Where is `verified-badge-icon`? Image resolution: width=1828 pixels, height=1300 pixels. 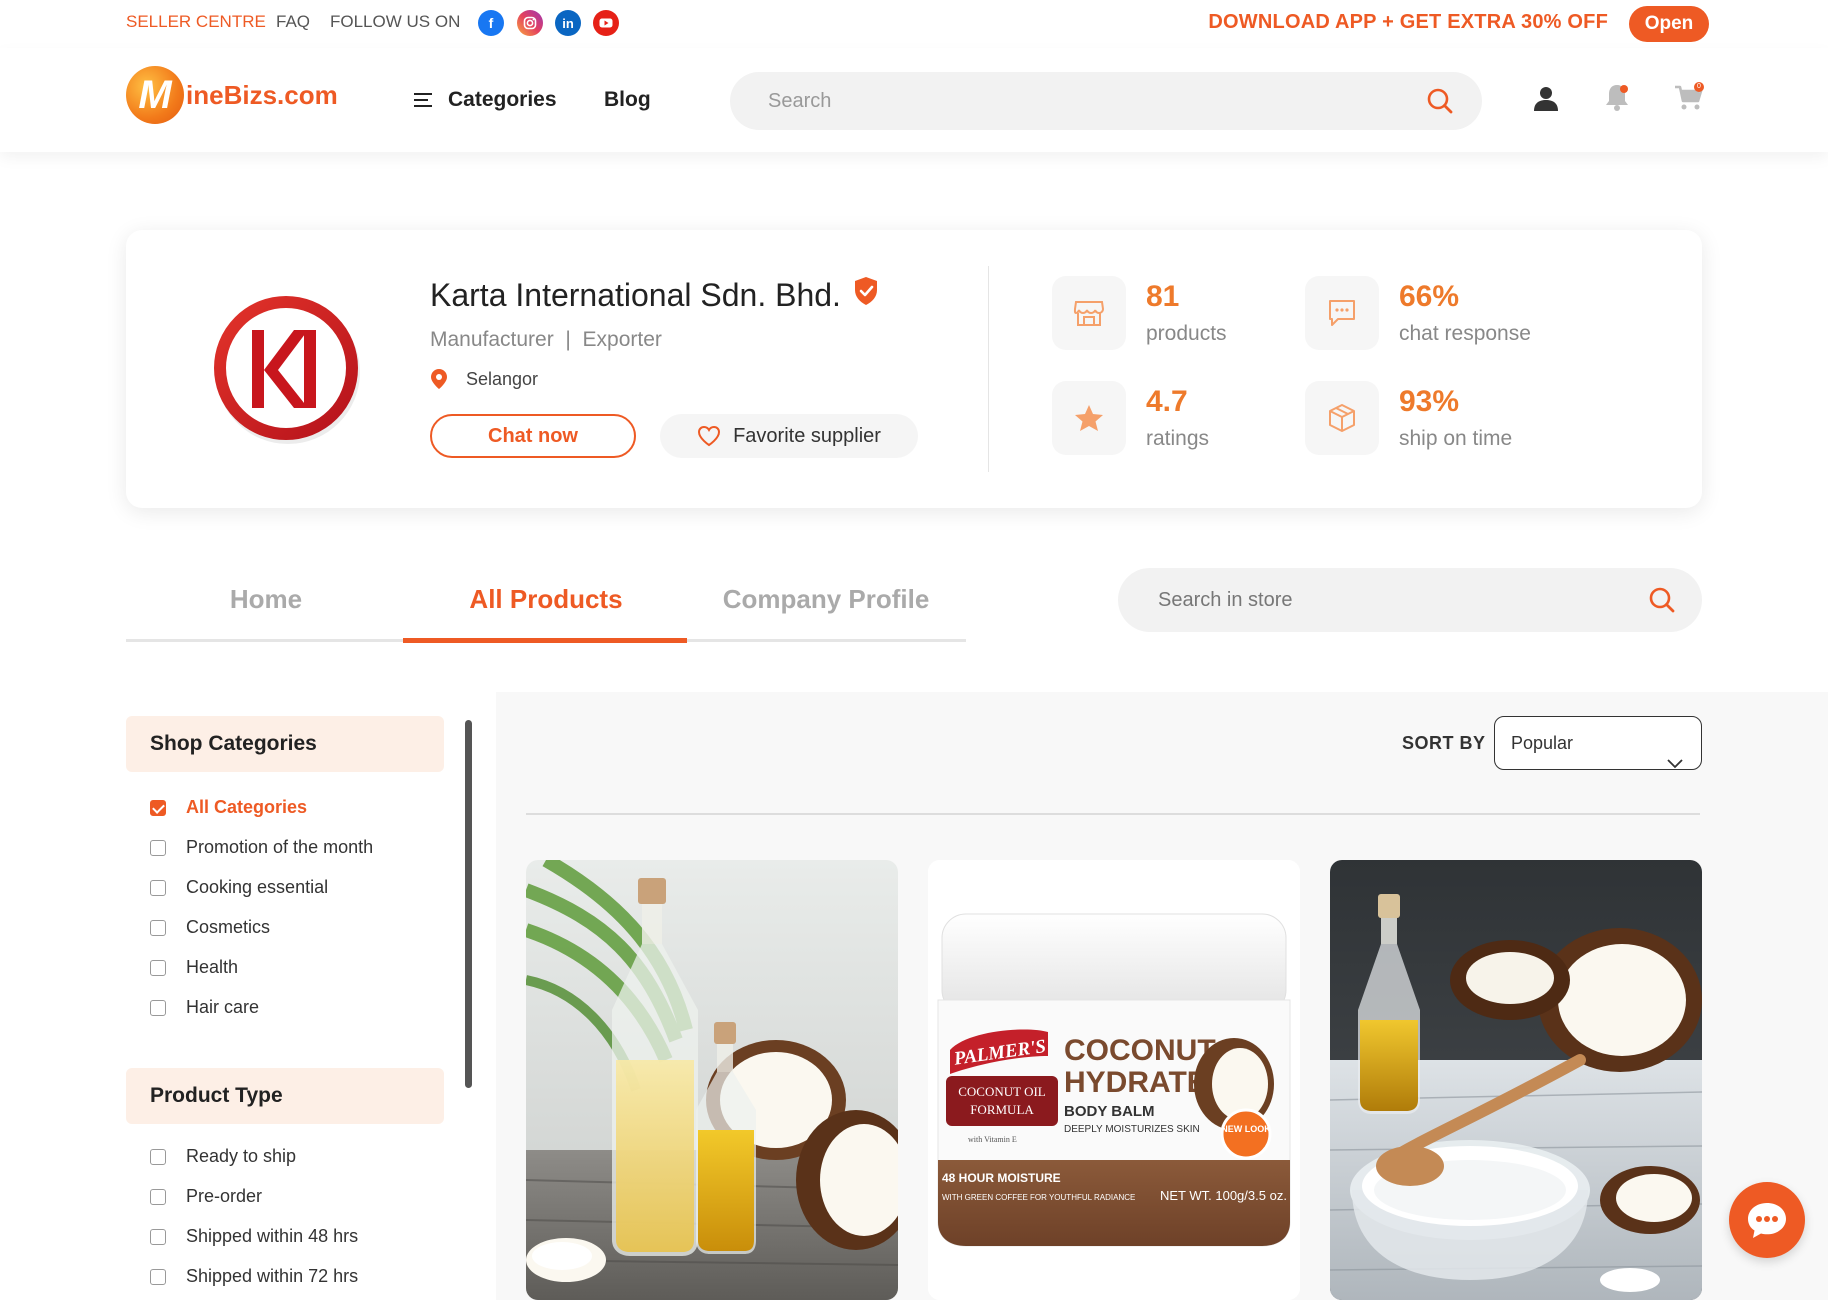
verified-badge-icon is located at coordinates (866, 295).